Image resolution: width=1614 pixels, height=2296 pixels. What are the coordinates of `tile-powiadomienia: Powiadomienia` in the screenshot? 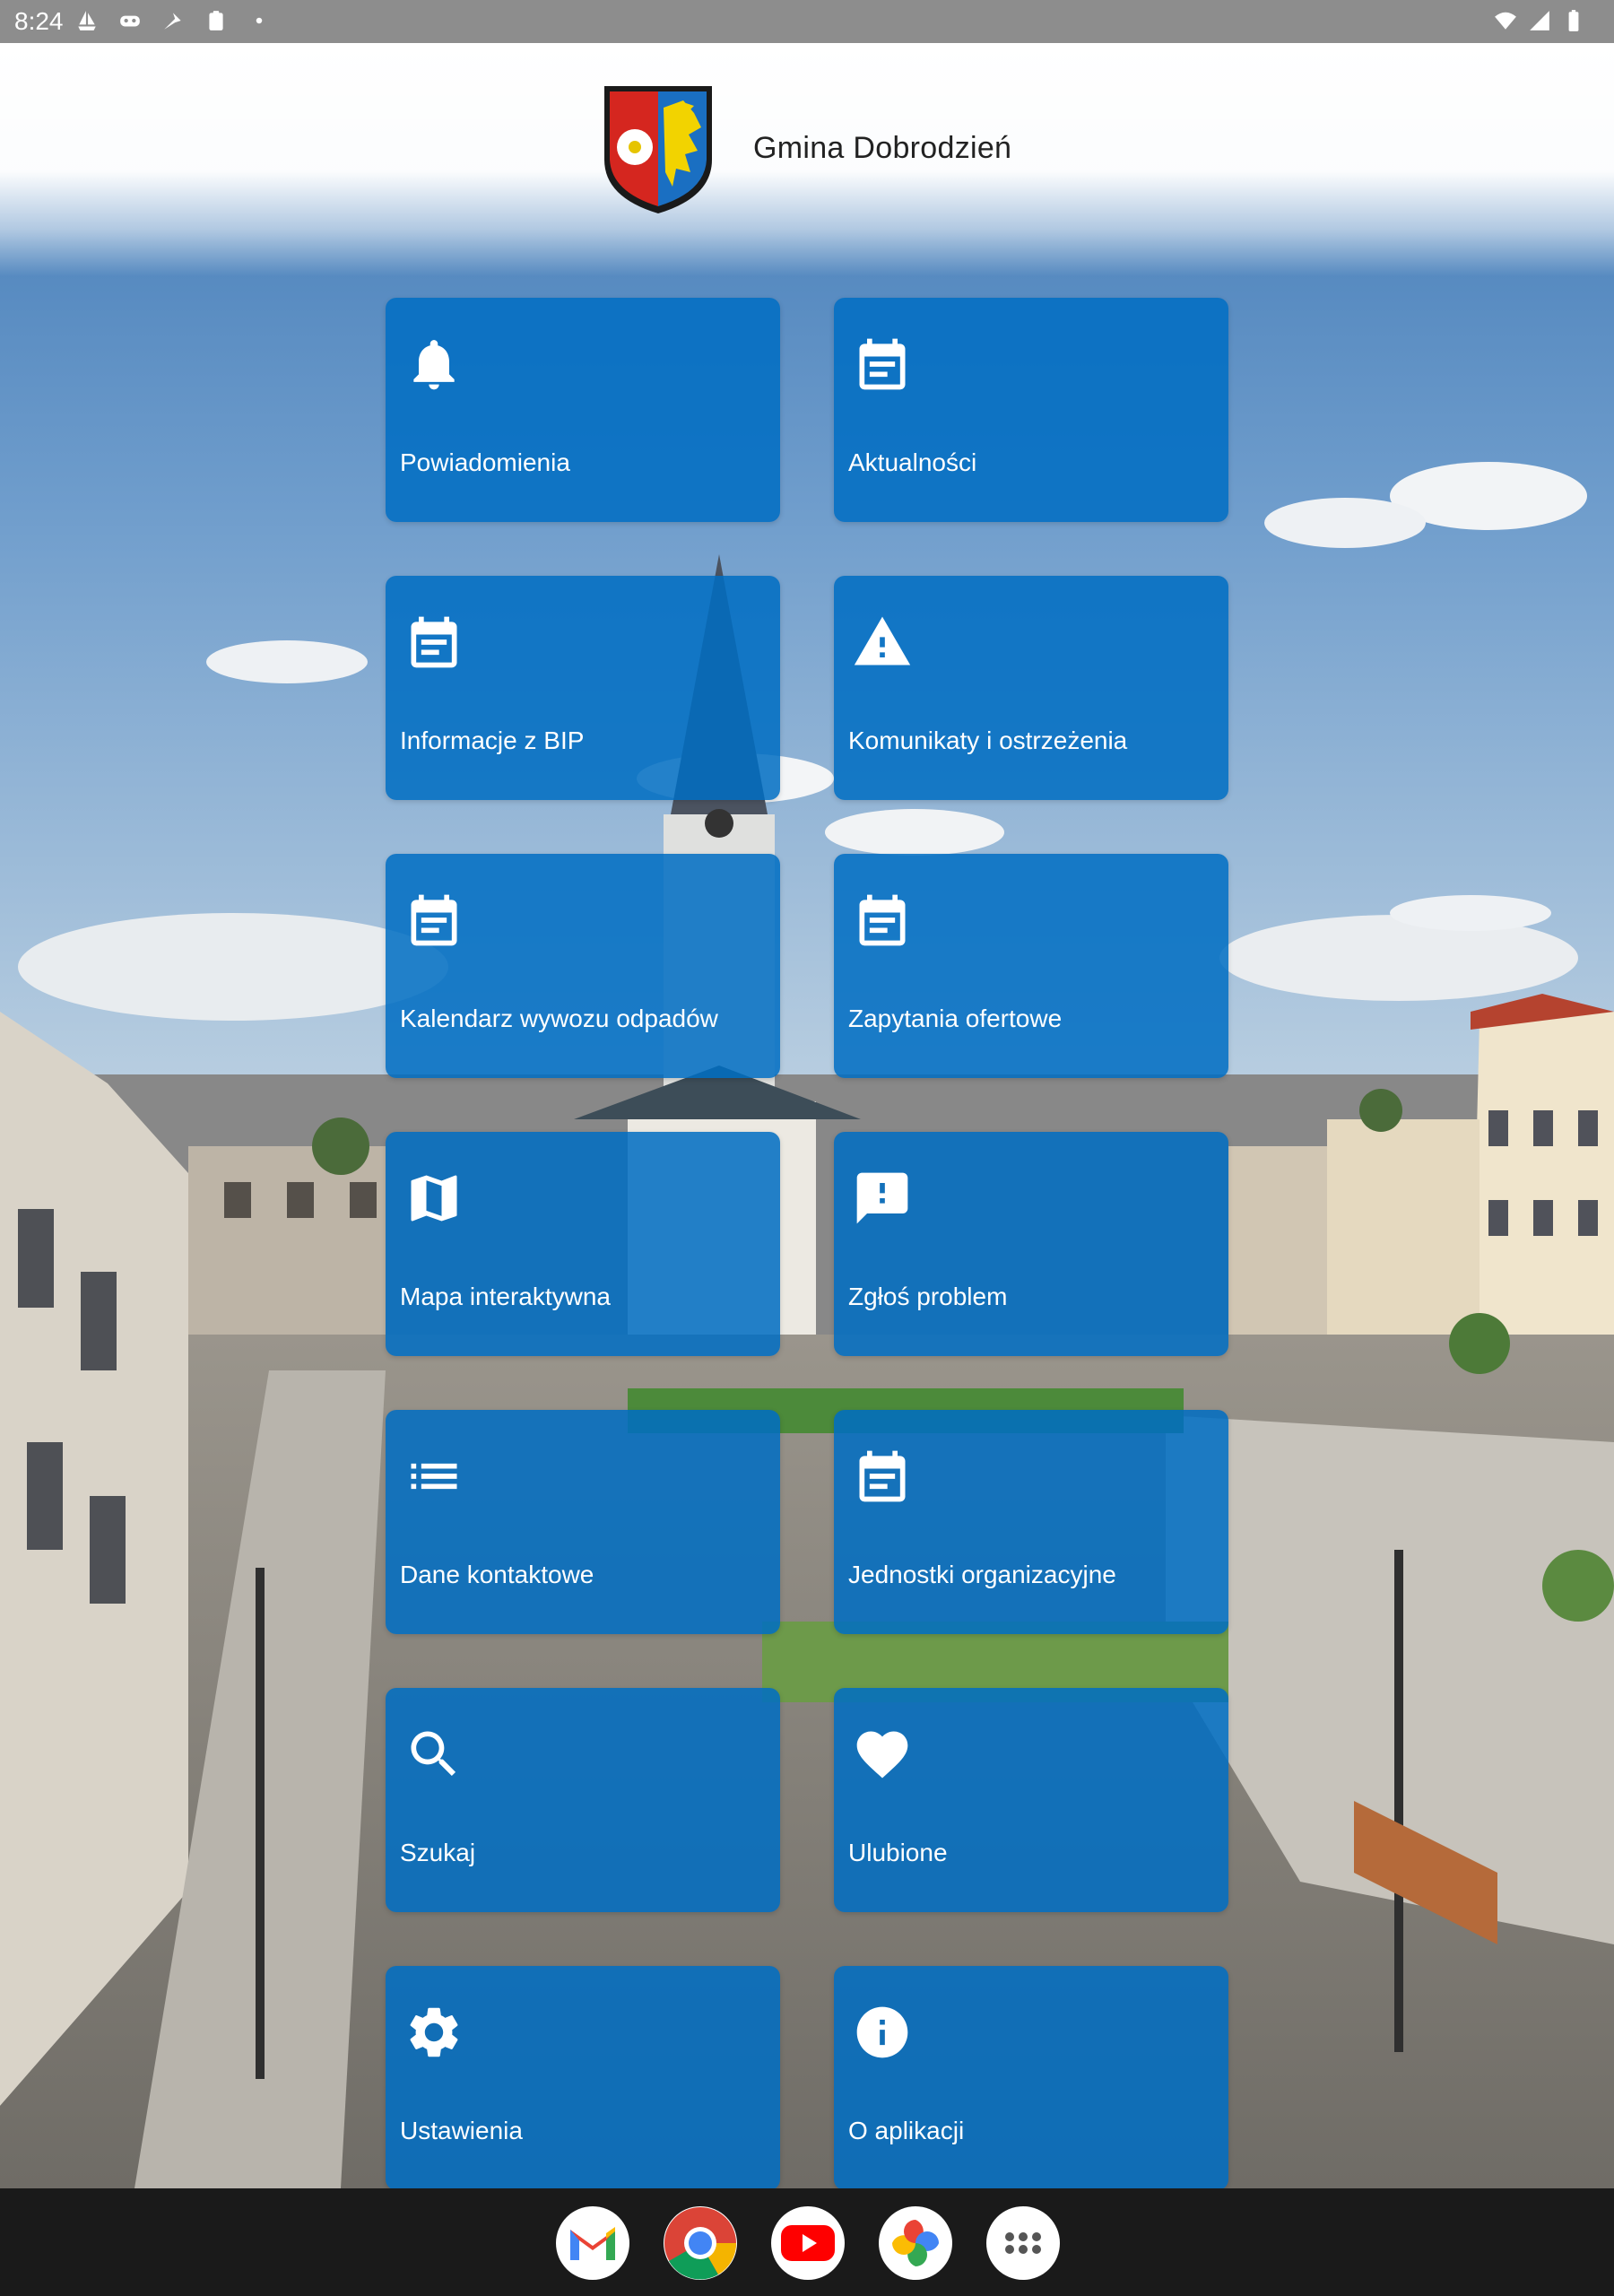 It's located at (583, 410).